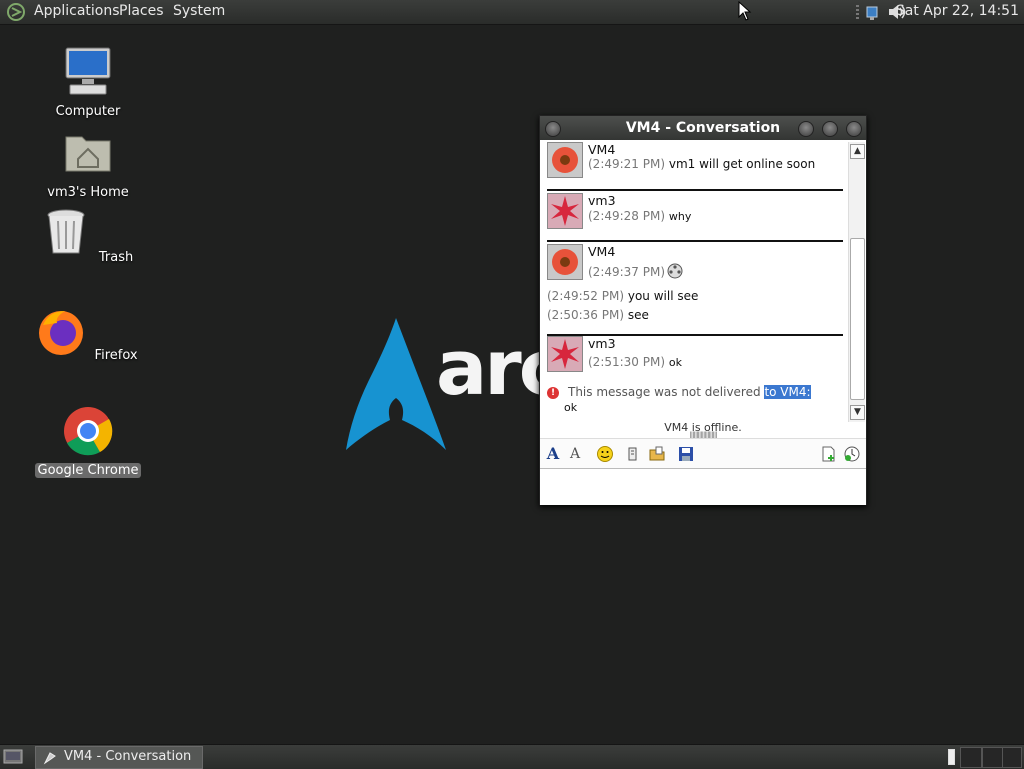 Image resolution: width=1024 pixels, height=769 pixels. I want to click on conversation-scrollbar: ▲ ▼, so click(856, 282).